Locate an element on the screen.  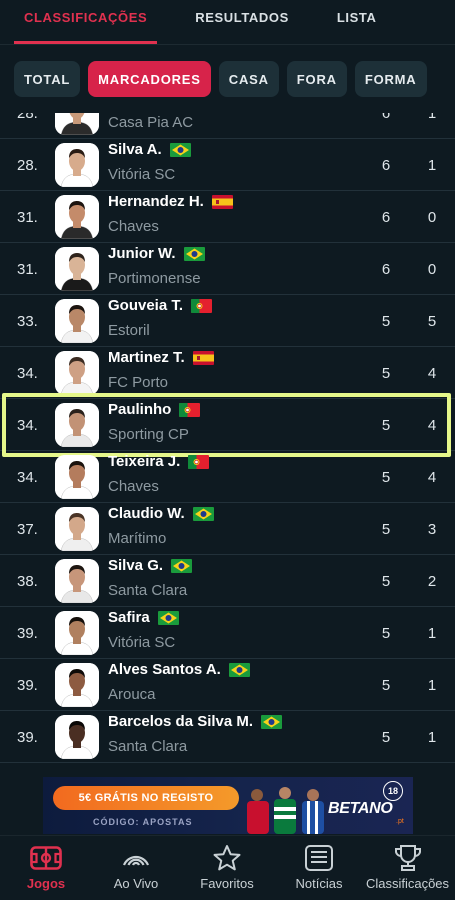
chip-fora: FORA is located at coordinates (316, 79).